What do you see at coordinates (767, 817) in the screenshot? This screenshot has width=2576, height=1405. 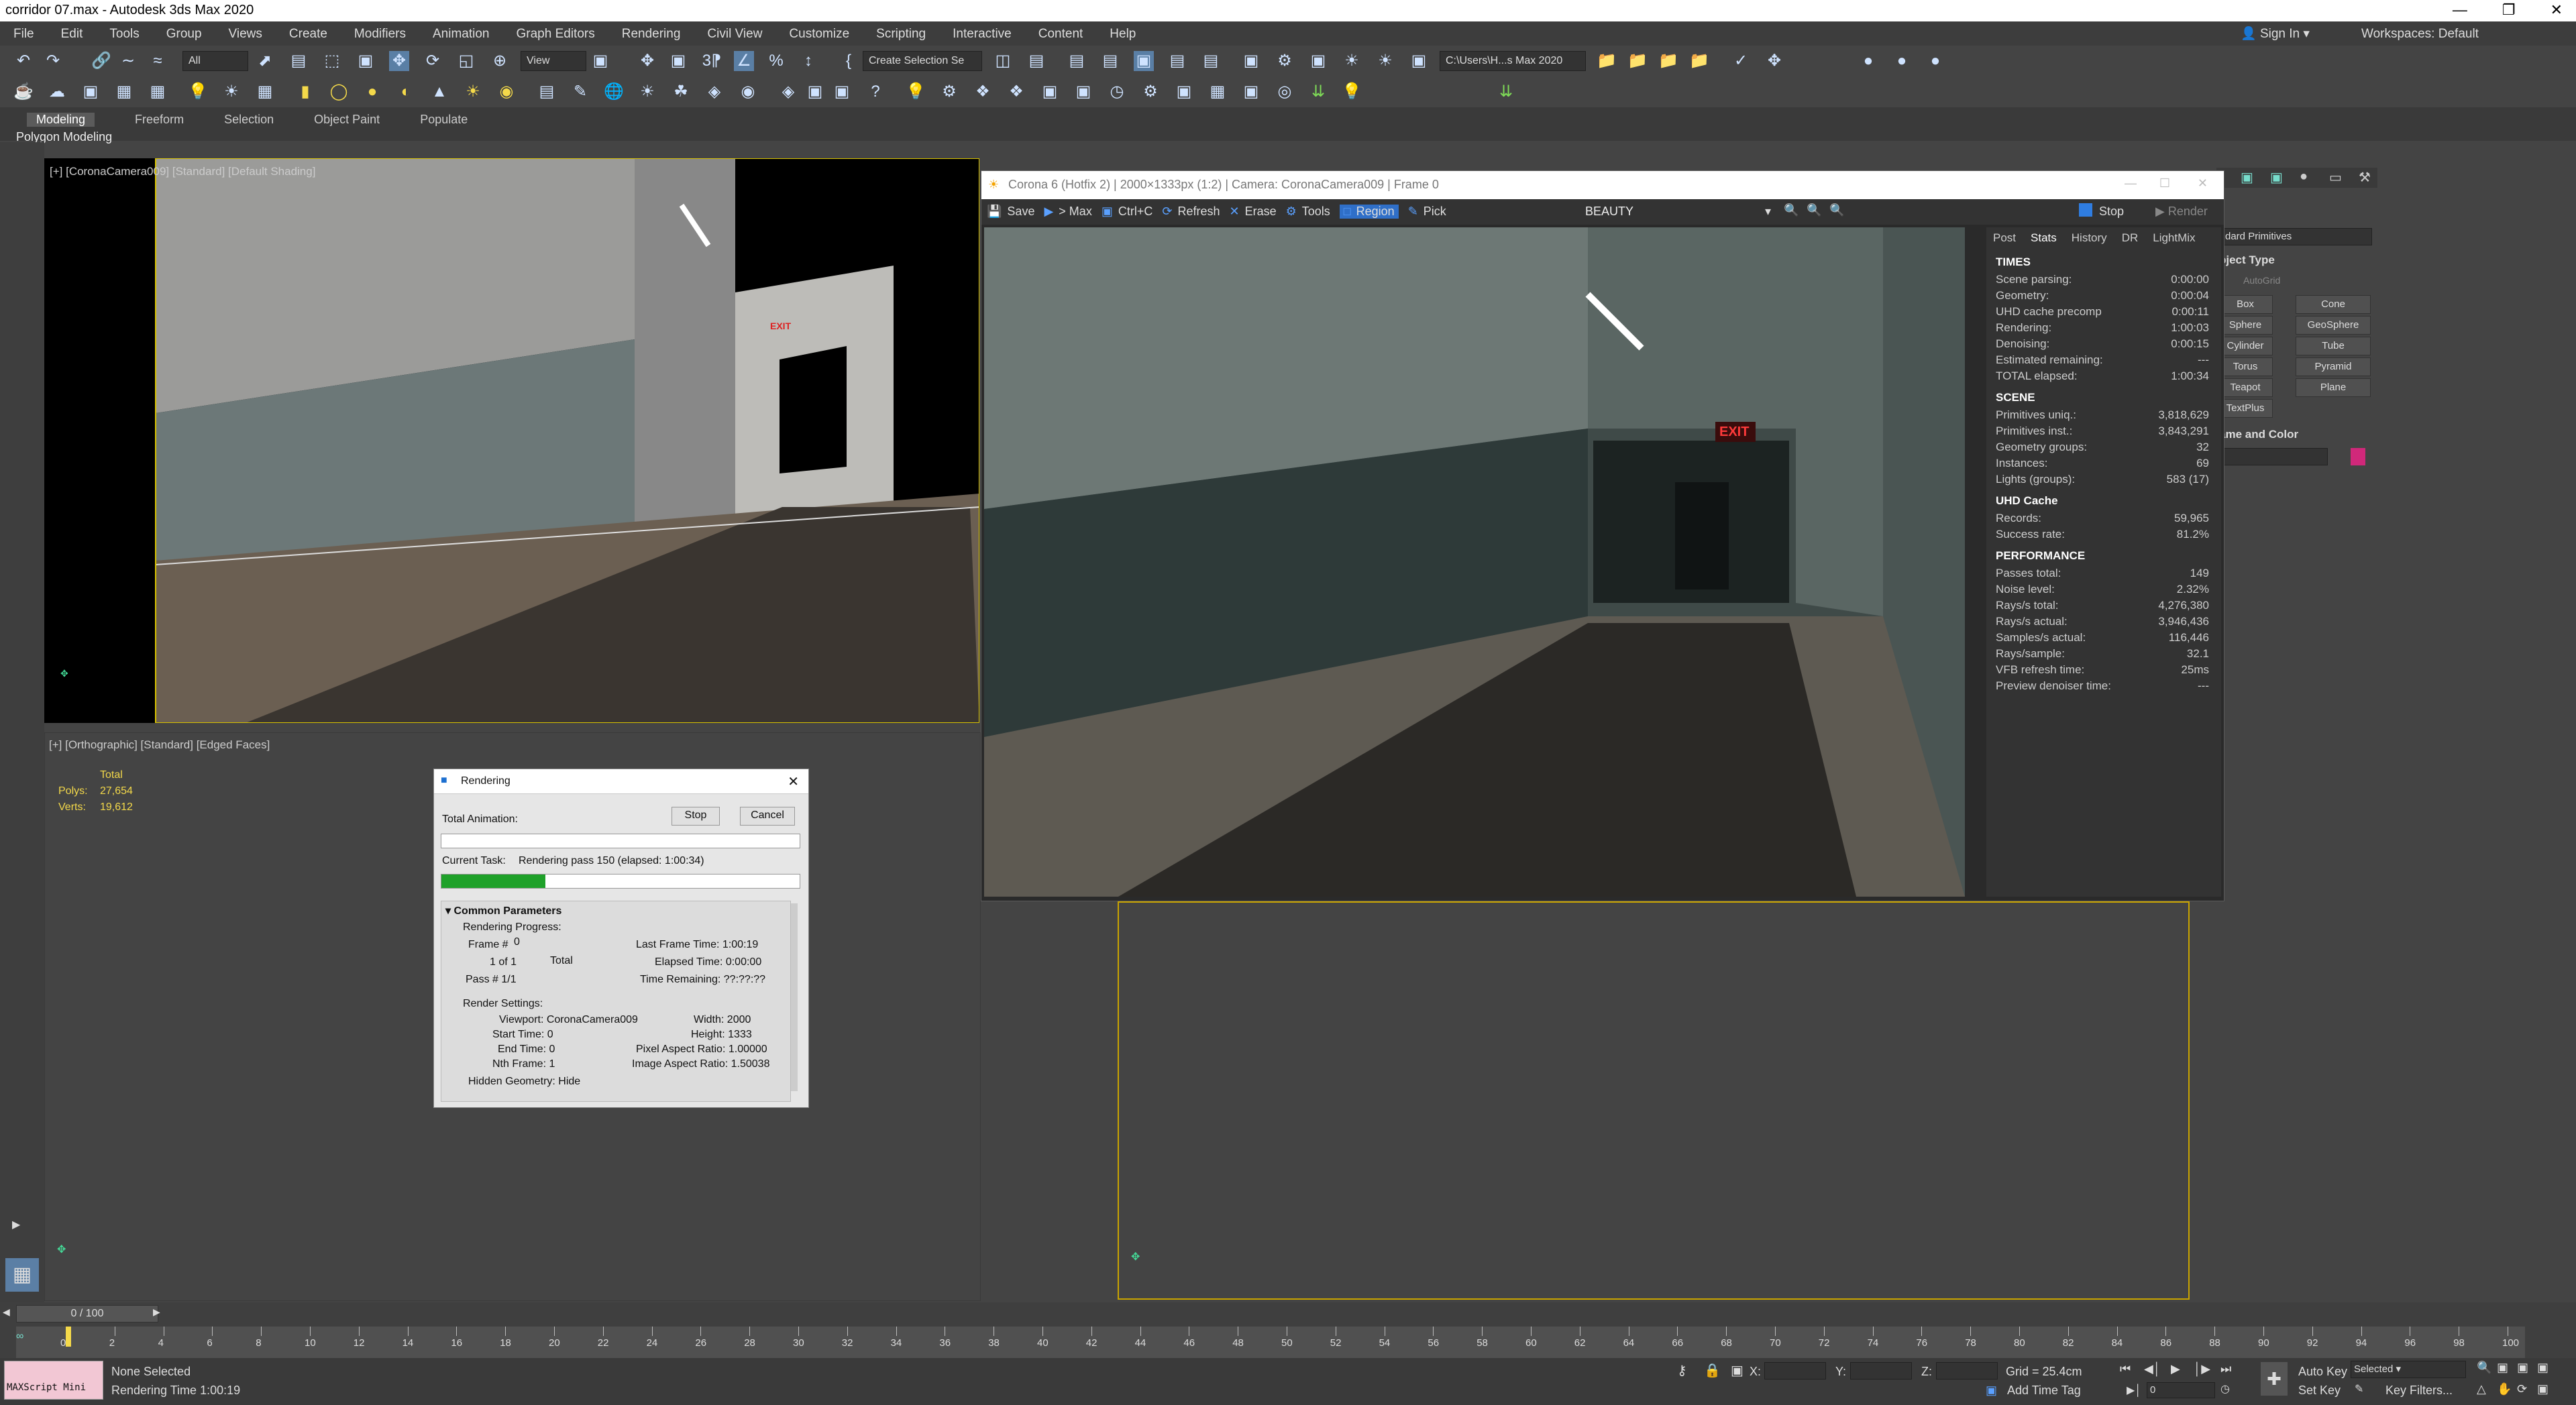 I see `cancel-render-button: Cancel` at bounding box center [767, 817].